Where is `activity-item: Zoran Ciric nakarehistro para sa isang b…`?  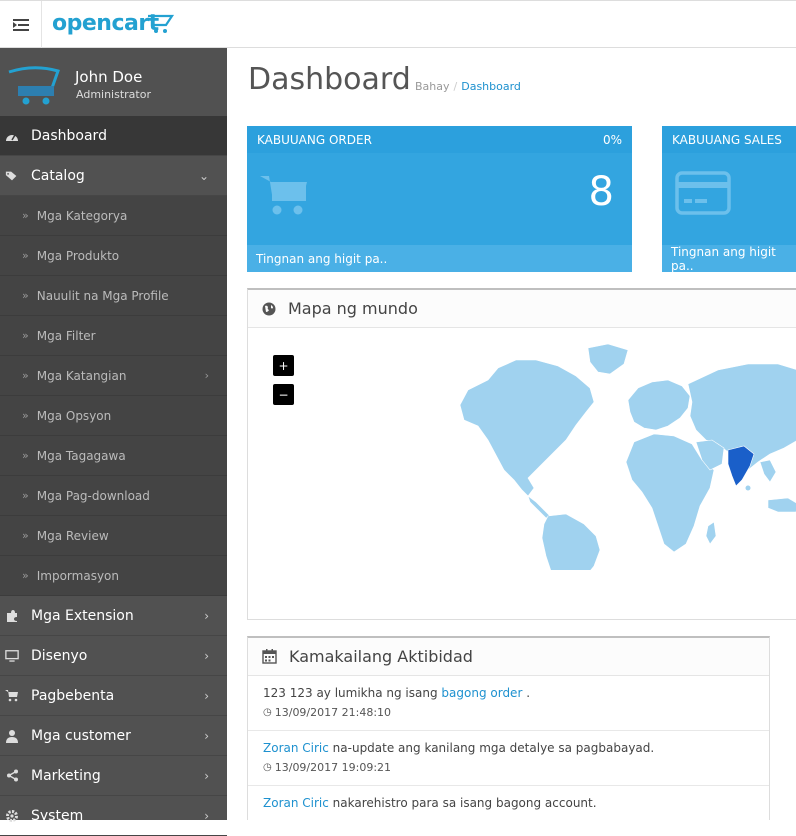 activity-item: Zoran Ciric nakarehistro para sa isang b… is located at coordinates (508, 803).